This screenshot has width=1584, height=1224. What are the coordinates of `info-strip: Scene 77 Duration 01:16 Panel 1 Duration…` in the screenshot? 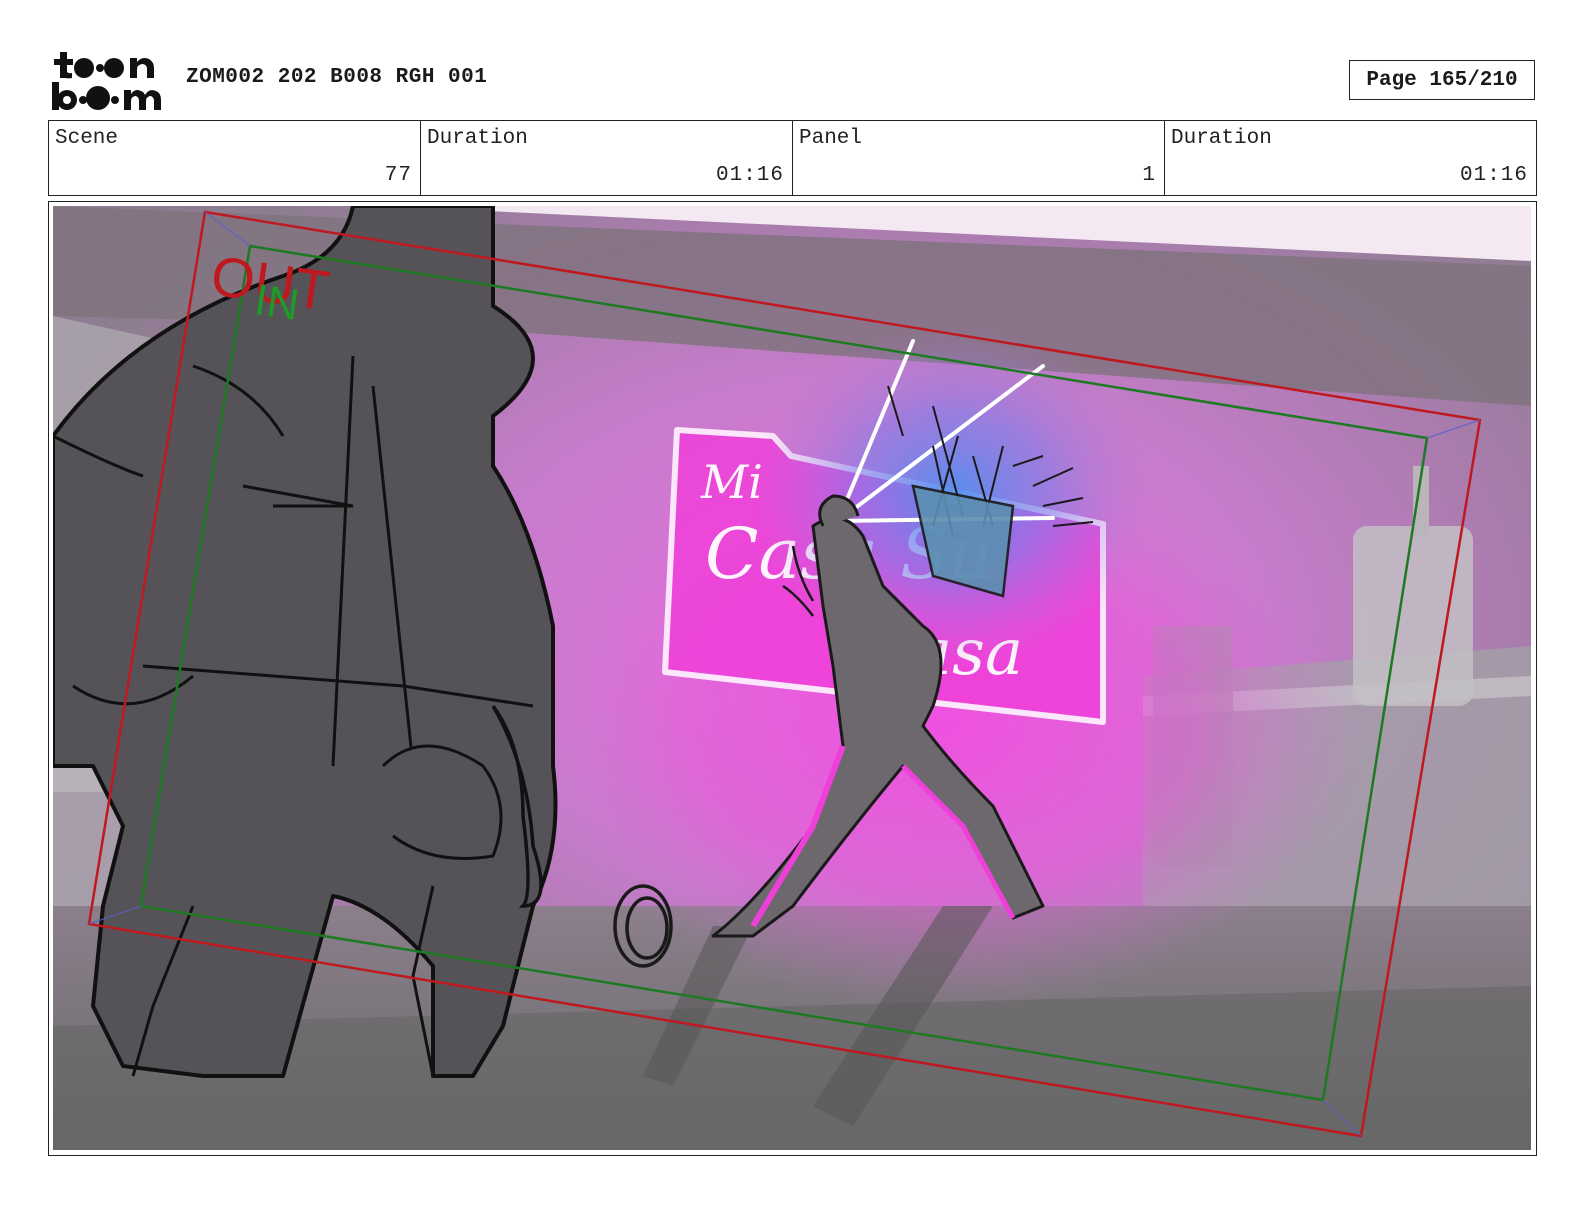 It's located at (792, 158).